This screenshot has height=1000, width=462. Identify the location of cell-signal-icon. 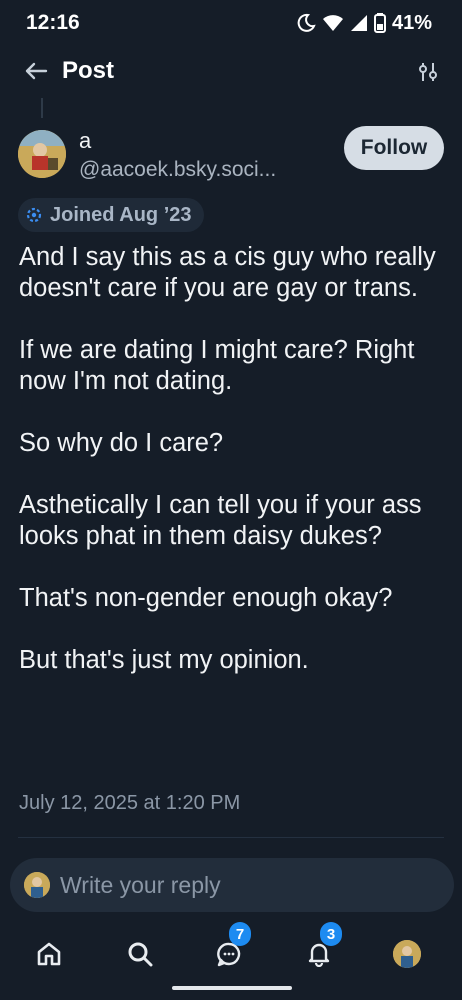
(358, 23).